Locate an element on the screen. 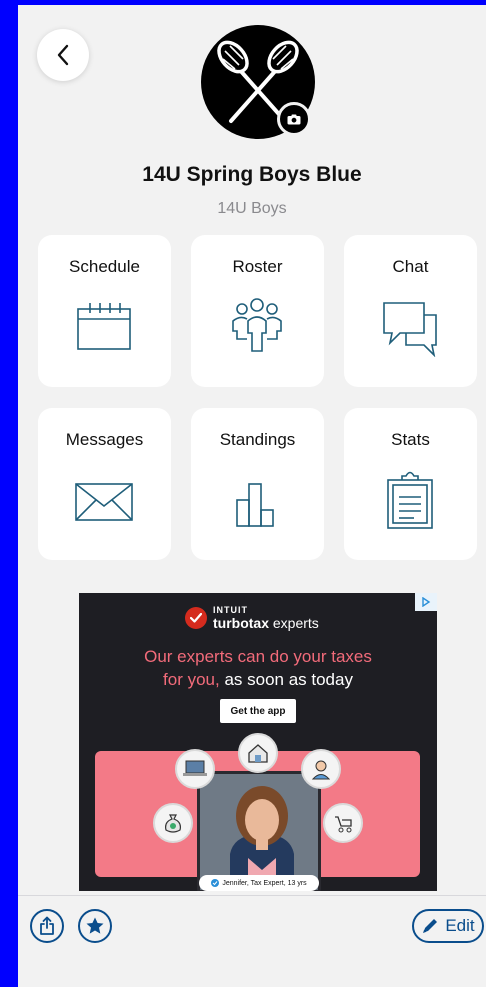 The image size is (486, 987). team-name: 14U Spring Boys Blue is located at coordinates (252, 174).